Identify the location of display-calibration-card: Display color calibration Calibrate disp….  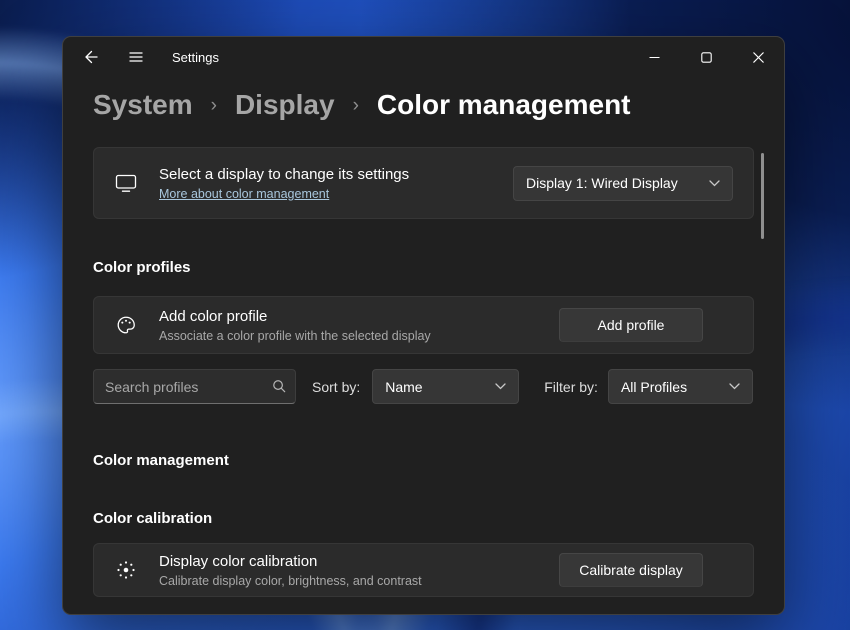
(423, 570).